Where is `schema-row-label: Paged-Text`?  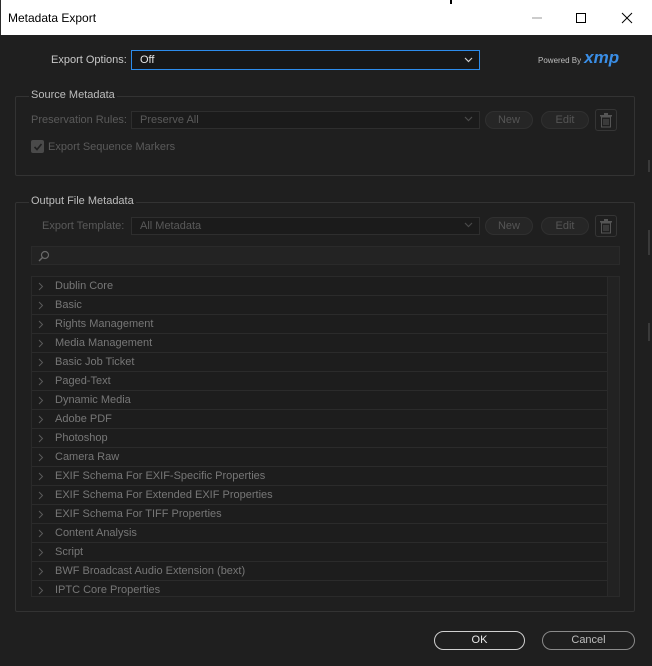 schema-row-label: Paged-Text is located at coordinates (83, 381).